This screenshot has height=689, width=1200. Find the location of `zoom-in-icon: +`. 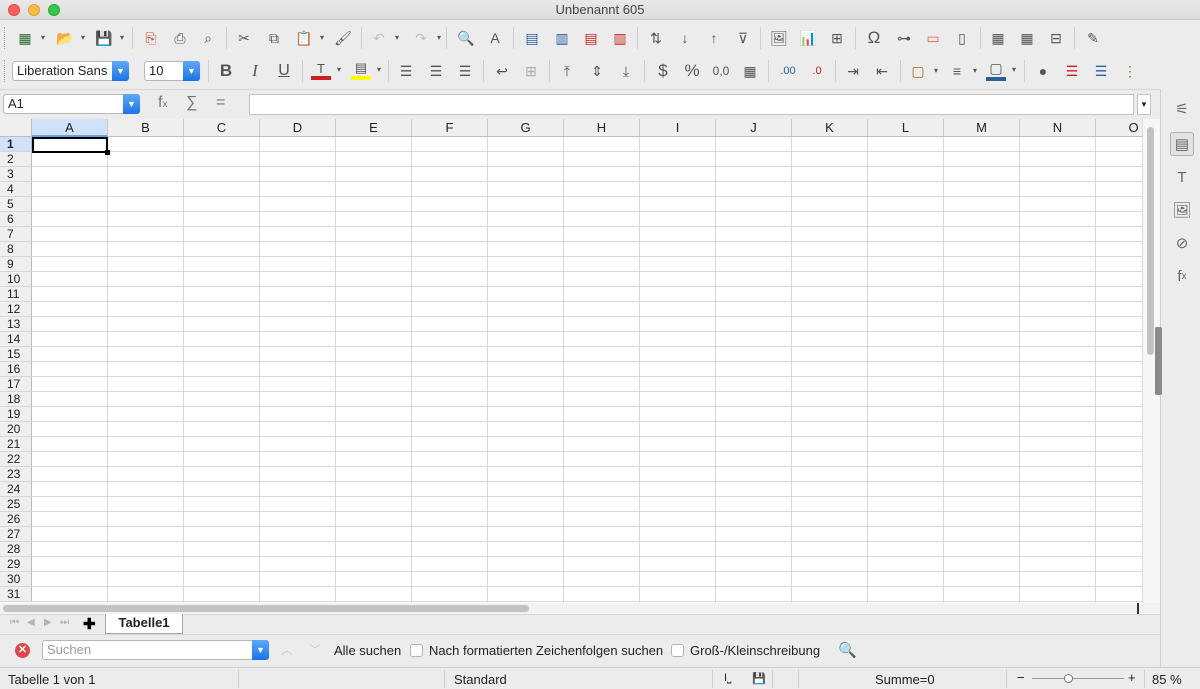

zoom-in-icon: + is located at coordinates (1132, 677).